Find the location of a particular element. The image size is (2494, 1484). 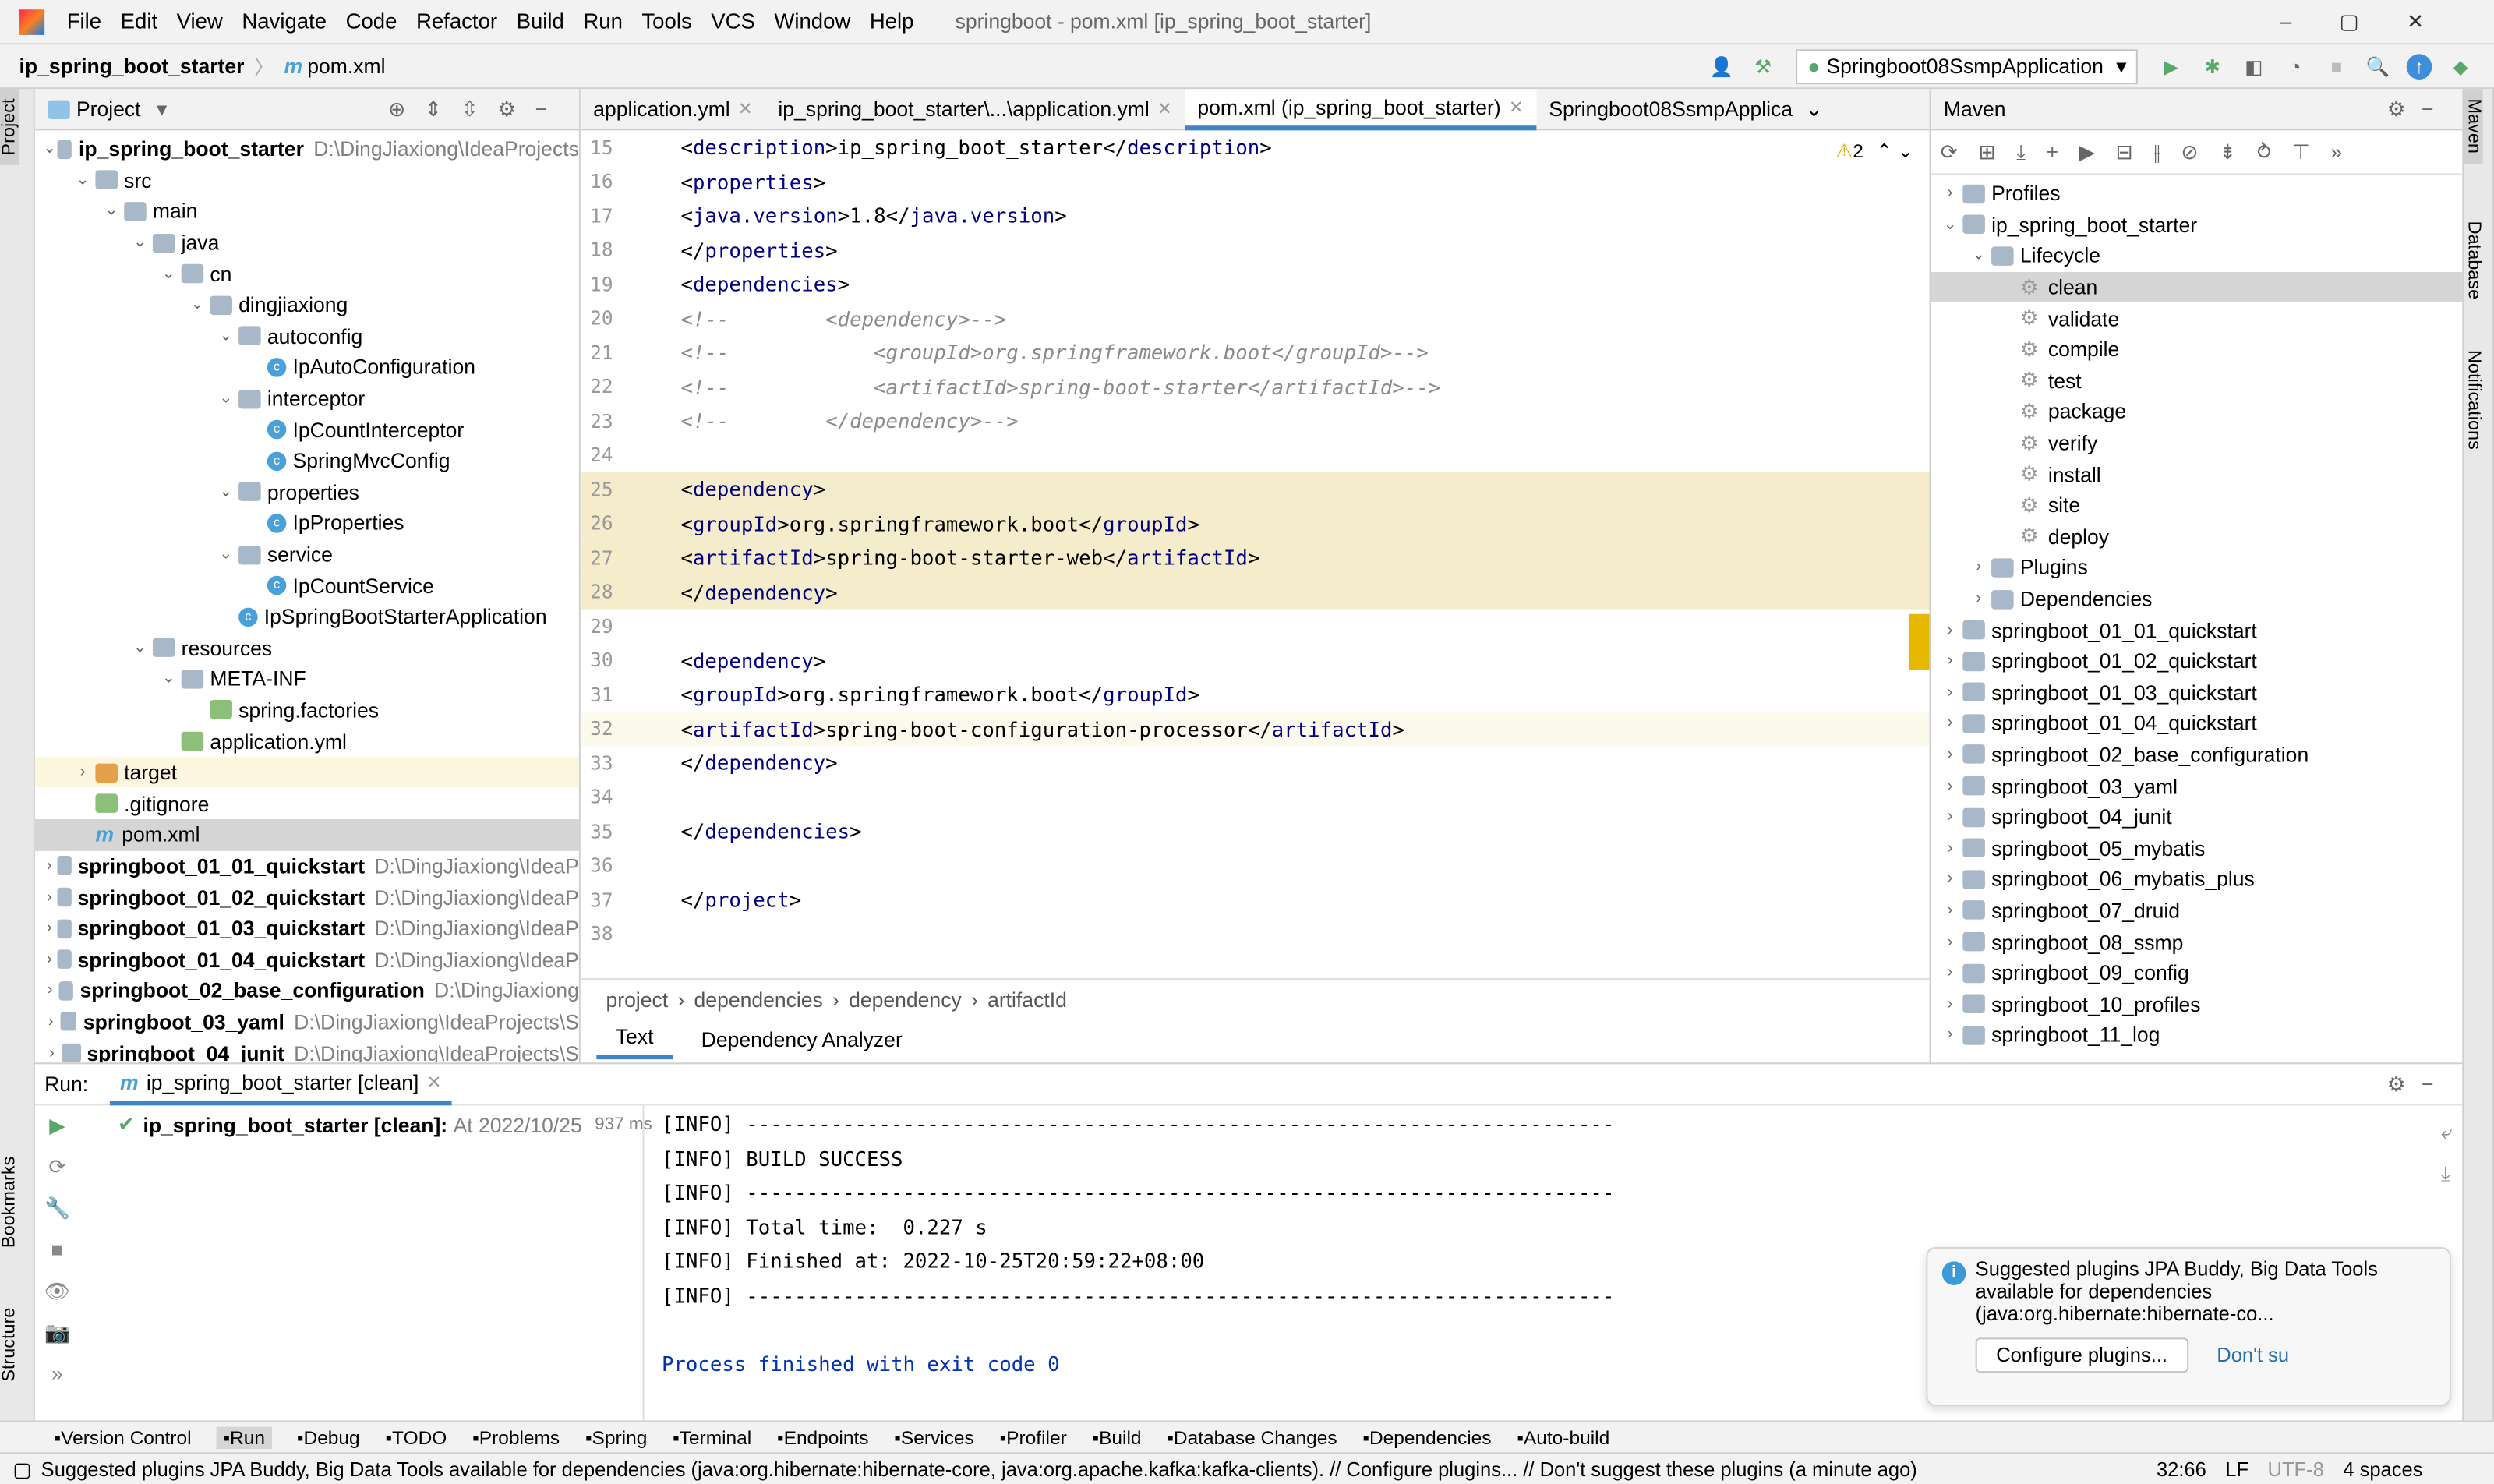

tool-button-database-changes: ▪ Database Changes is located at coordinates (1252, 1437).